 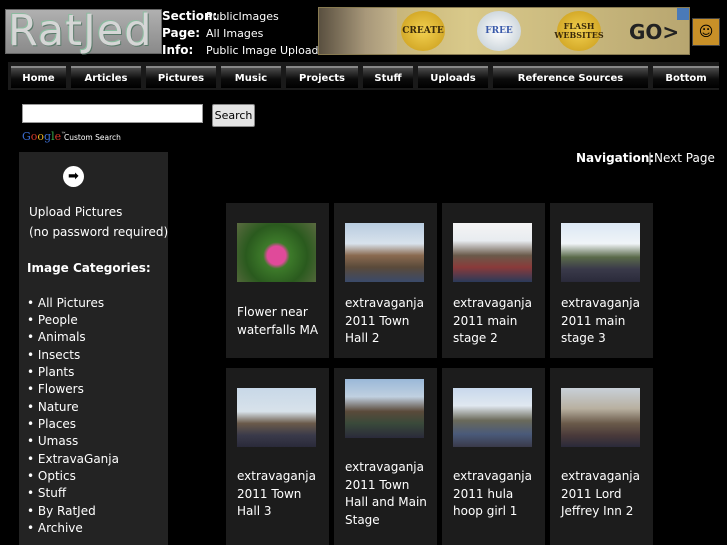 I want to click on custom-search-label: Custom Search, so click(x=92, y=137).